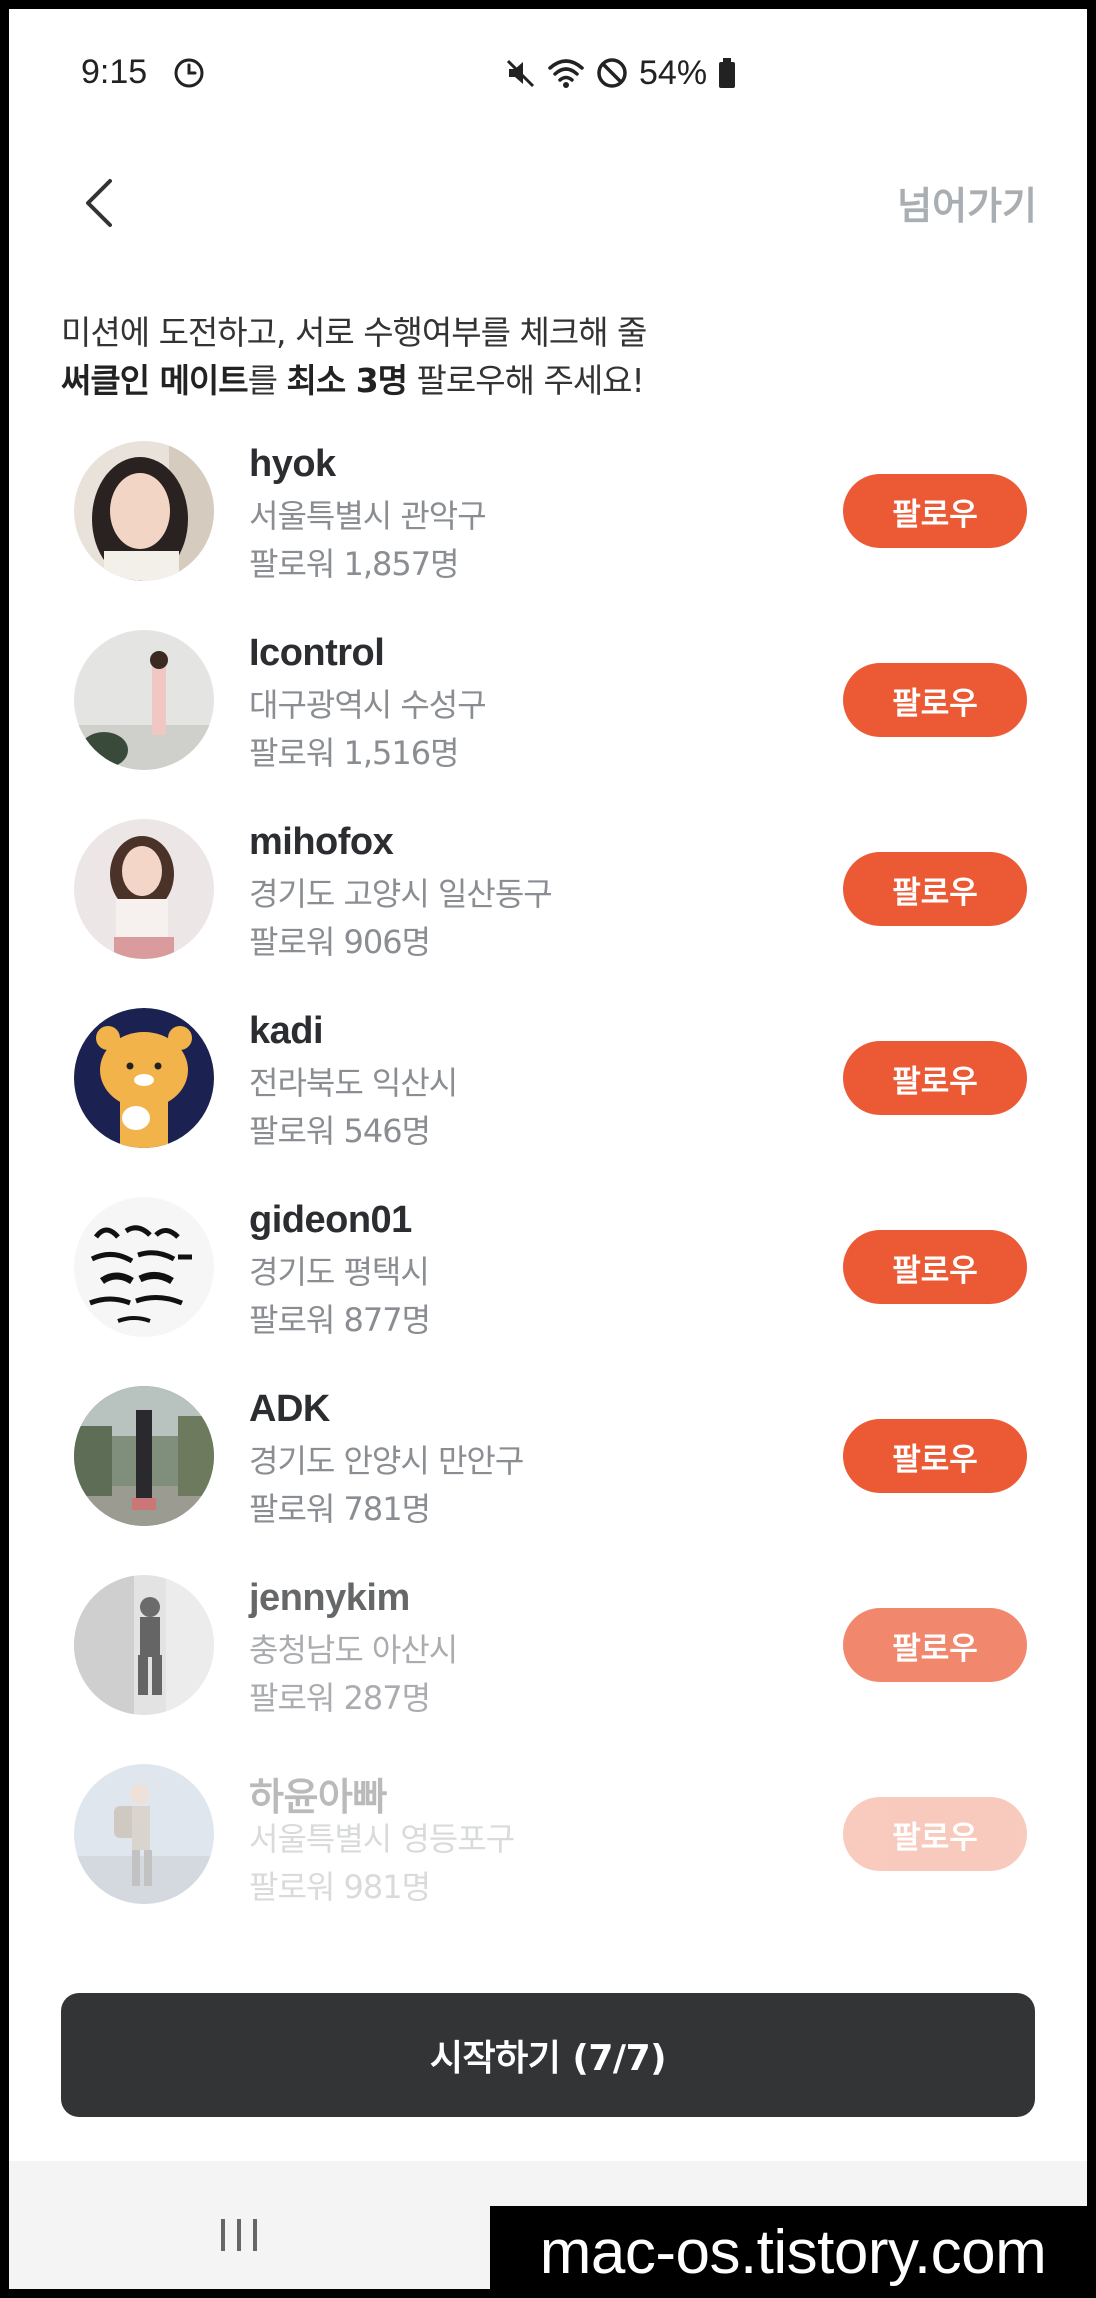  What do you see at coordinates (340, 1887) in the screenshot?
I see `mate-followers: 팔로워 981명` at bounding box center [340, 1887].